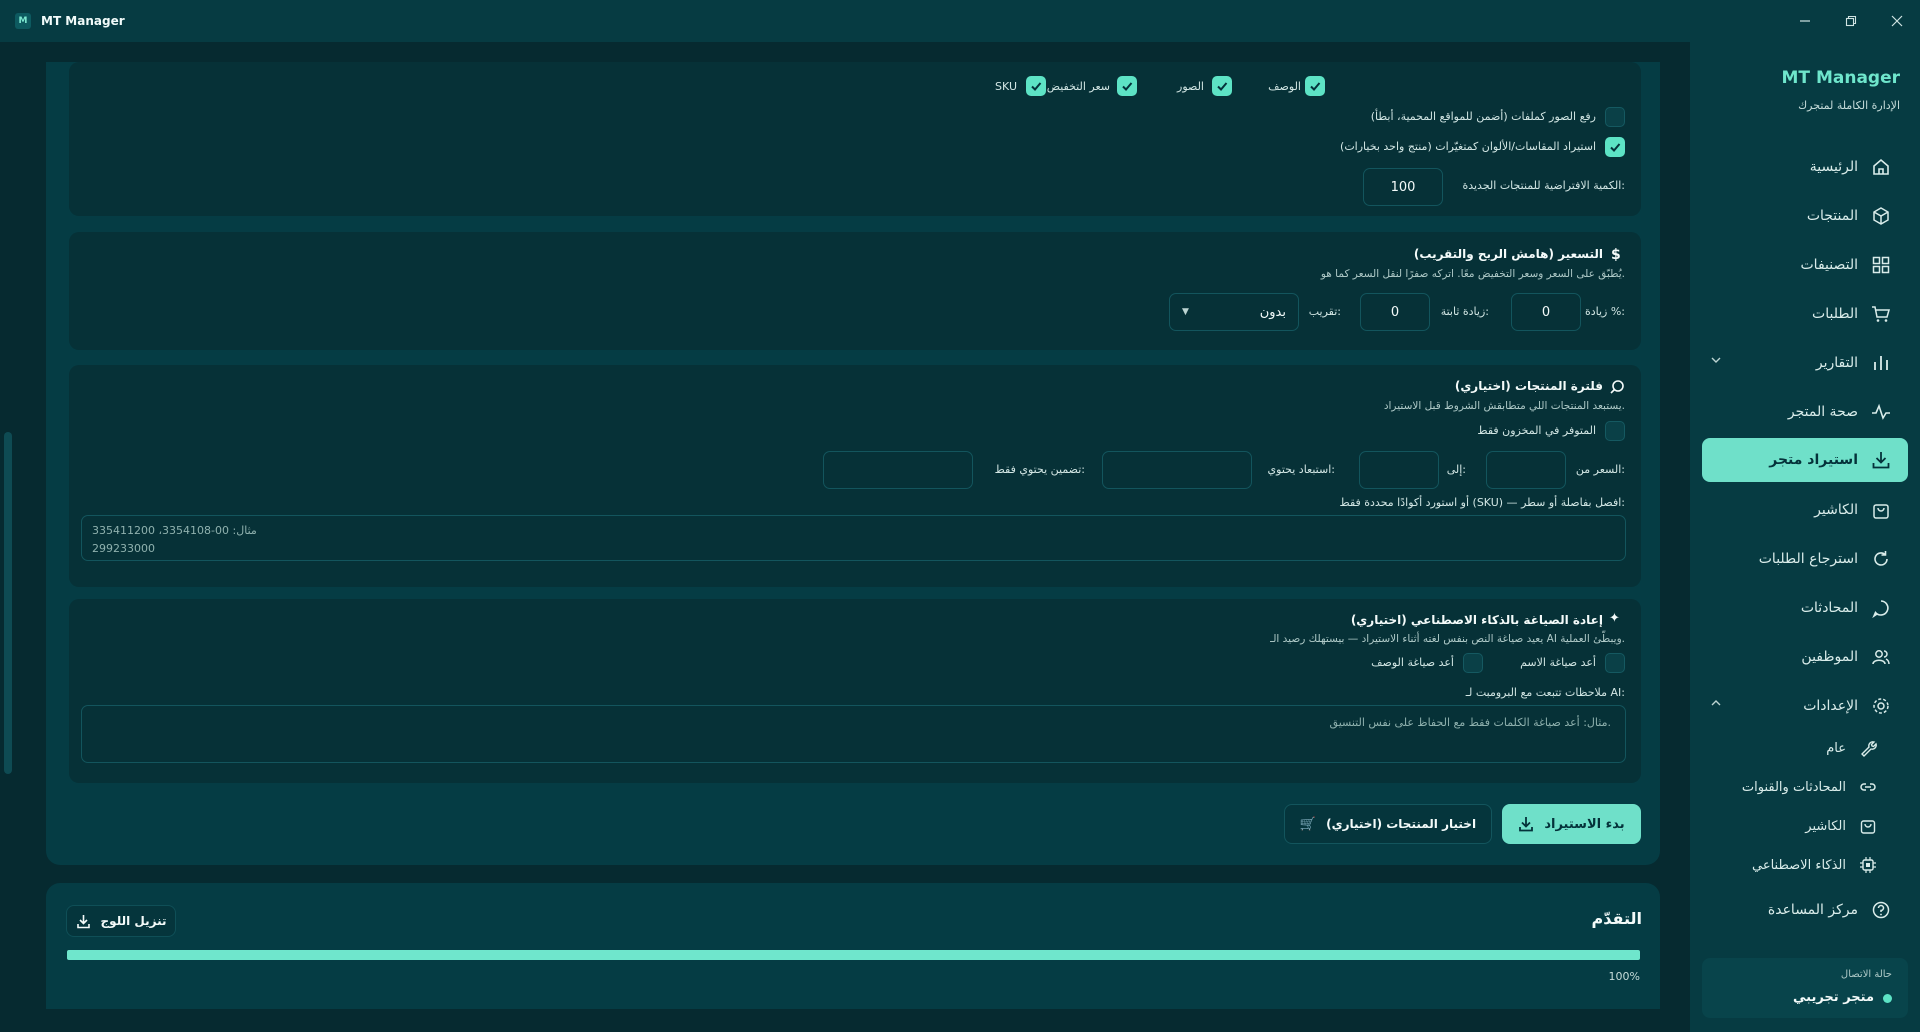 This screenshot has height=1032, width=1920. Describe the element at coordinates (1543, 185) in the screenshot. I see `default-qty-label: الكمية الافتراضية للمنتجات الجديدة:` at that location.